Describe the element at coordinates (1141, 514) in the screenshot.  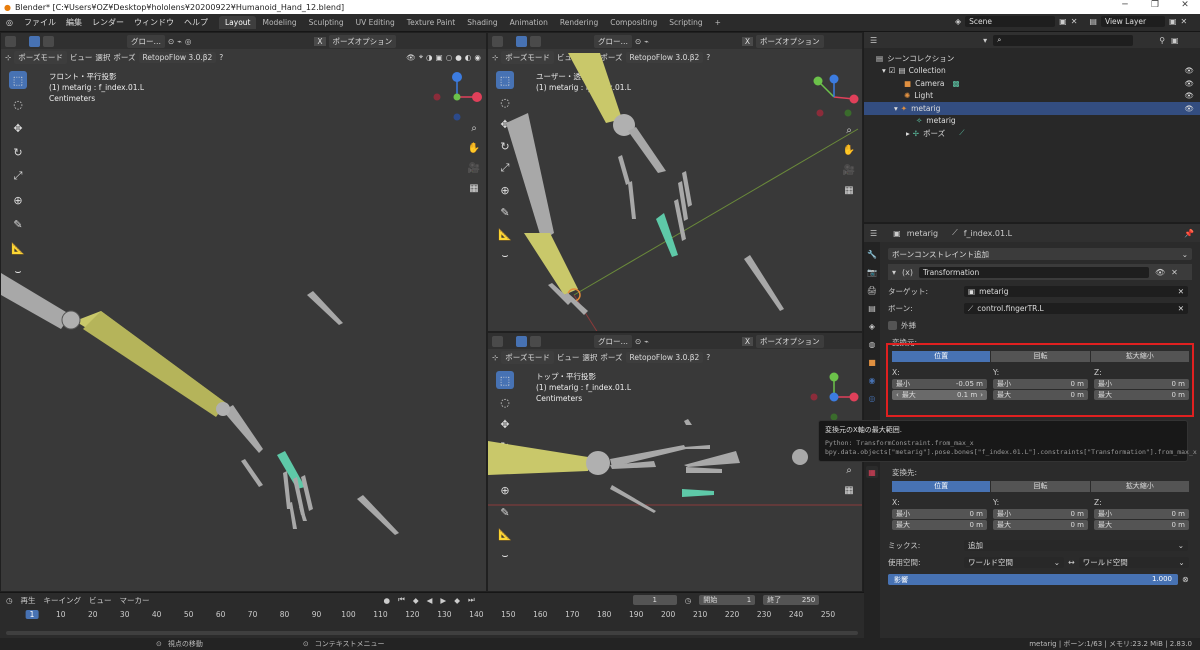
I see `to-z-min-field: 最小 0 m` at that location.